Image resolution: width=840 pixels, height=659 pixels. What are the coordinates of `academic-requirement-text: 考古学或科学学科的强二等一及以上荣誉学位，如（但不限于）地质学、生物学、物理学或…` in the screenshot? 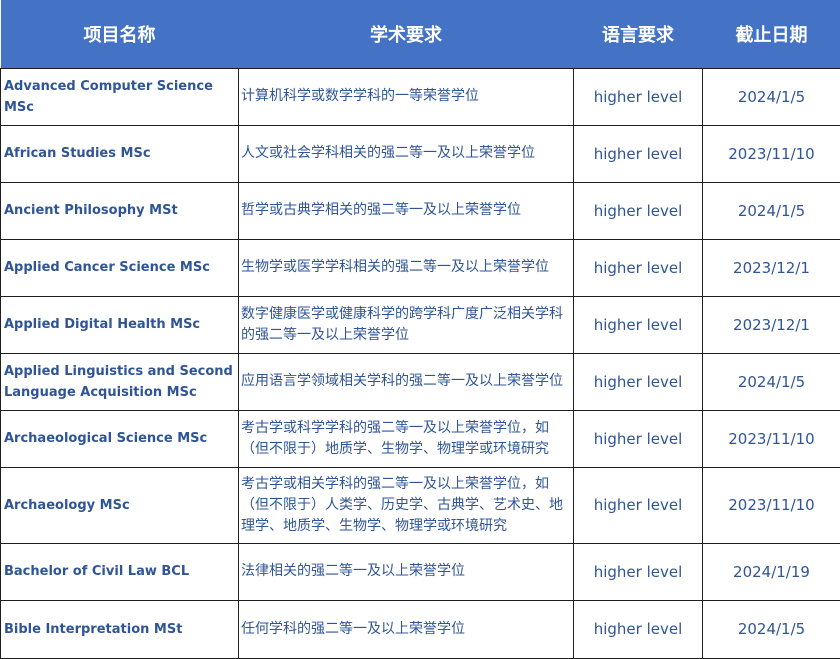 It's located at (406, 439).